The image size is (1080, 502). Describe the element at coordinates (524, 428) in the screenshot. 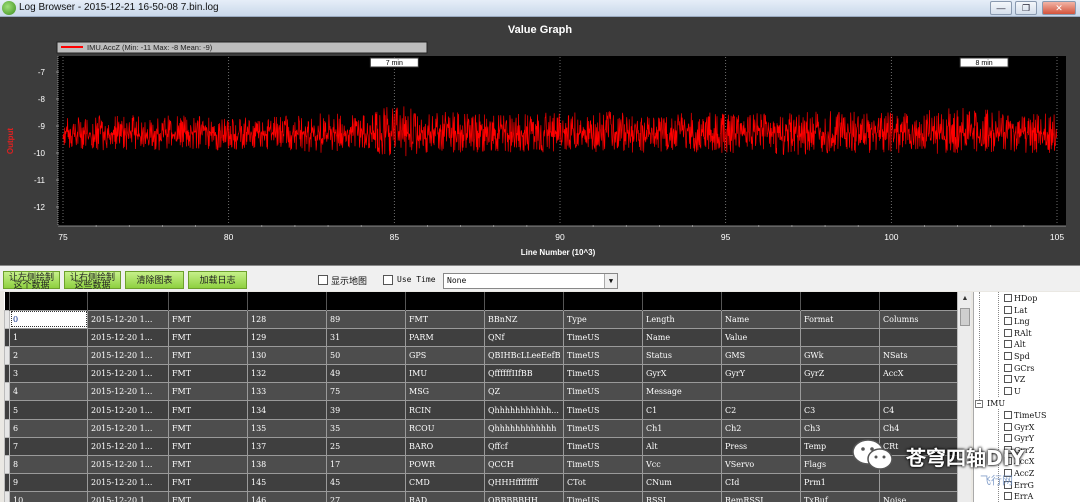

I see `table-cell: Qhhhhhhhhhhhh` at that location.